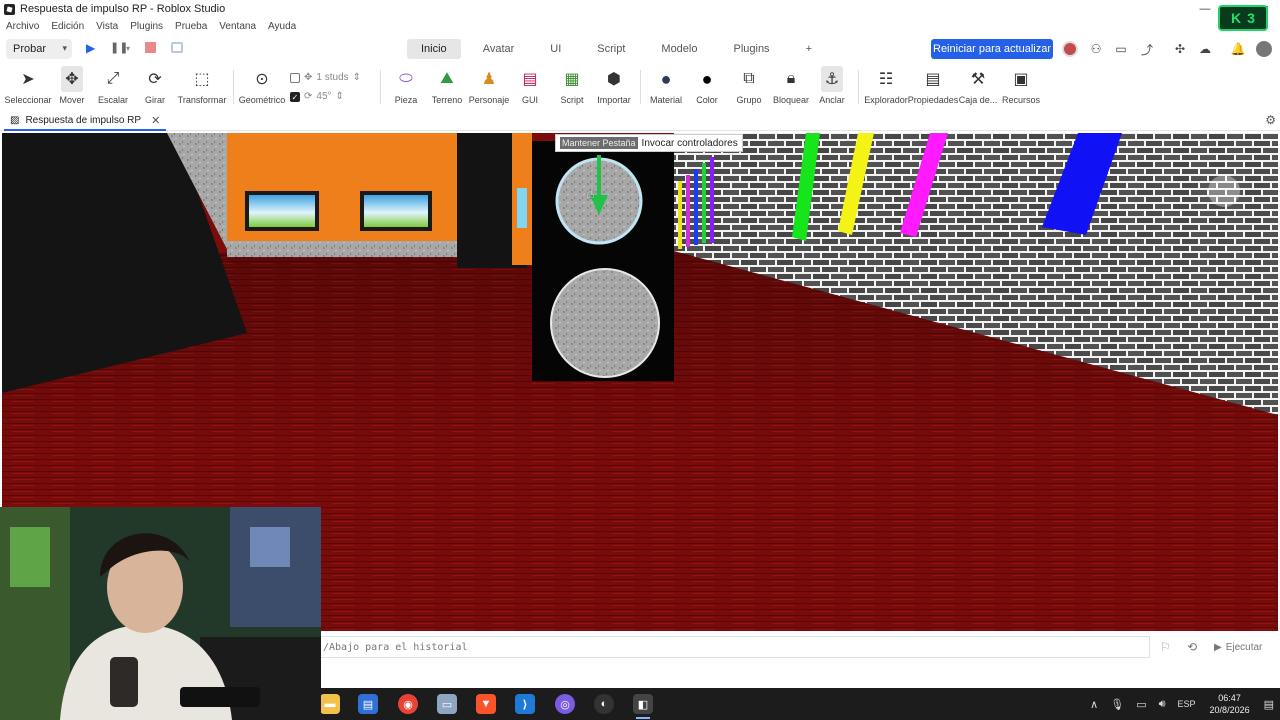  What do you see at coordinates (1270, 120) in the screenshot?
I see `gear-icon: ⚙` at bounding box center [1270, 120].